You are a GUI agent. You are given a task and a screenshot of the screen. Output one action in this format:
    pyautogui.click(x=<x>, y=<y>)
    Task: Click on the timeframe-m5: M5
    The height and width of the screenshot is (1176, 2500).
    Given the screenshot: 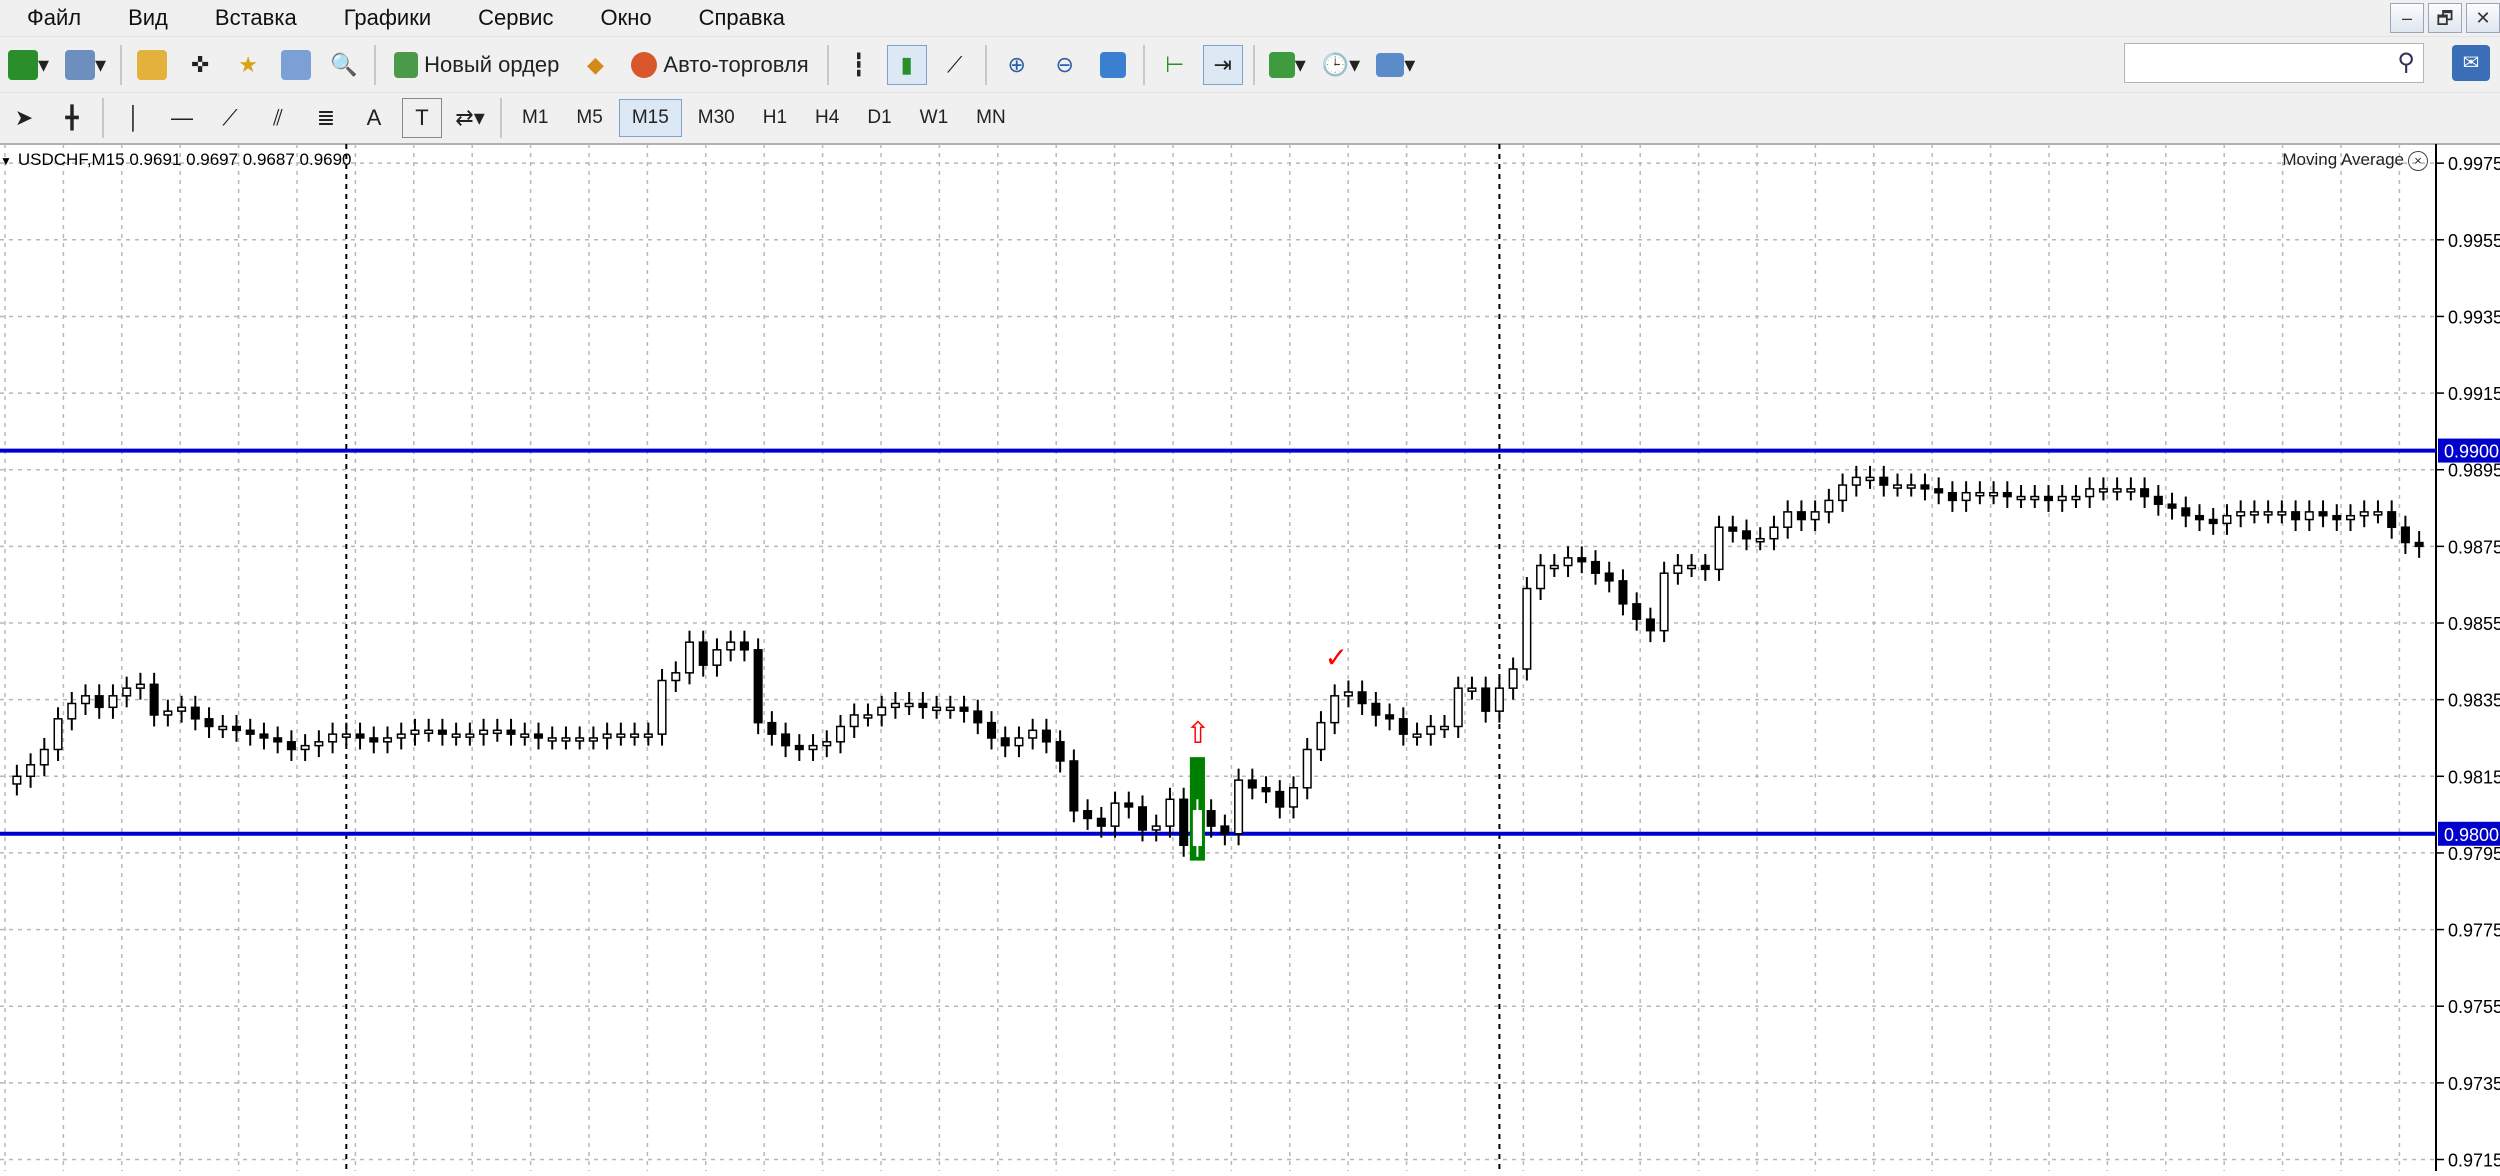 What is the action you would take?
    pyautogui.click(x=589, y=118)
    